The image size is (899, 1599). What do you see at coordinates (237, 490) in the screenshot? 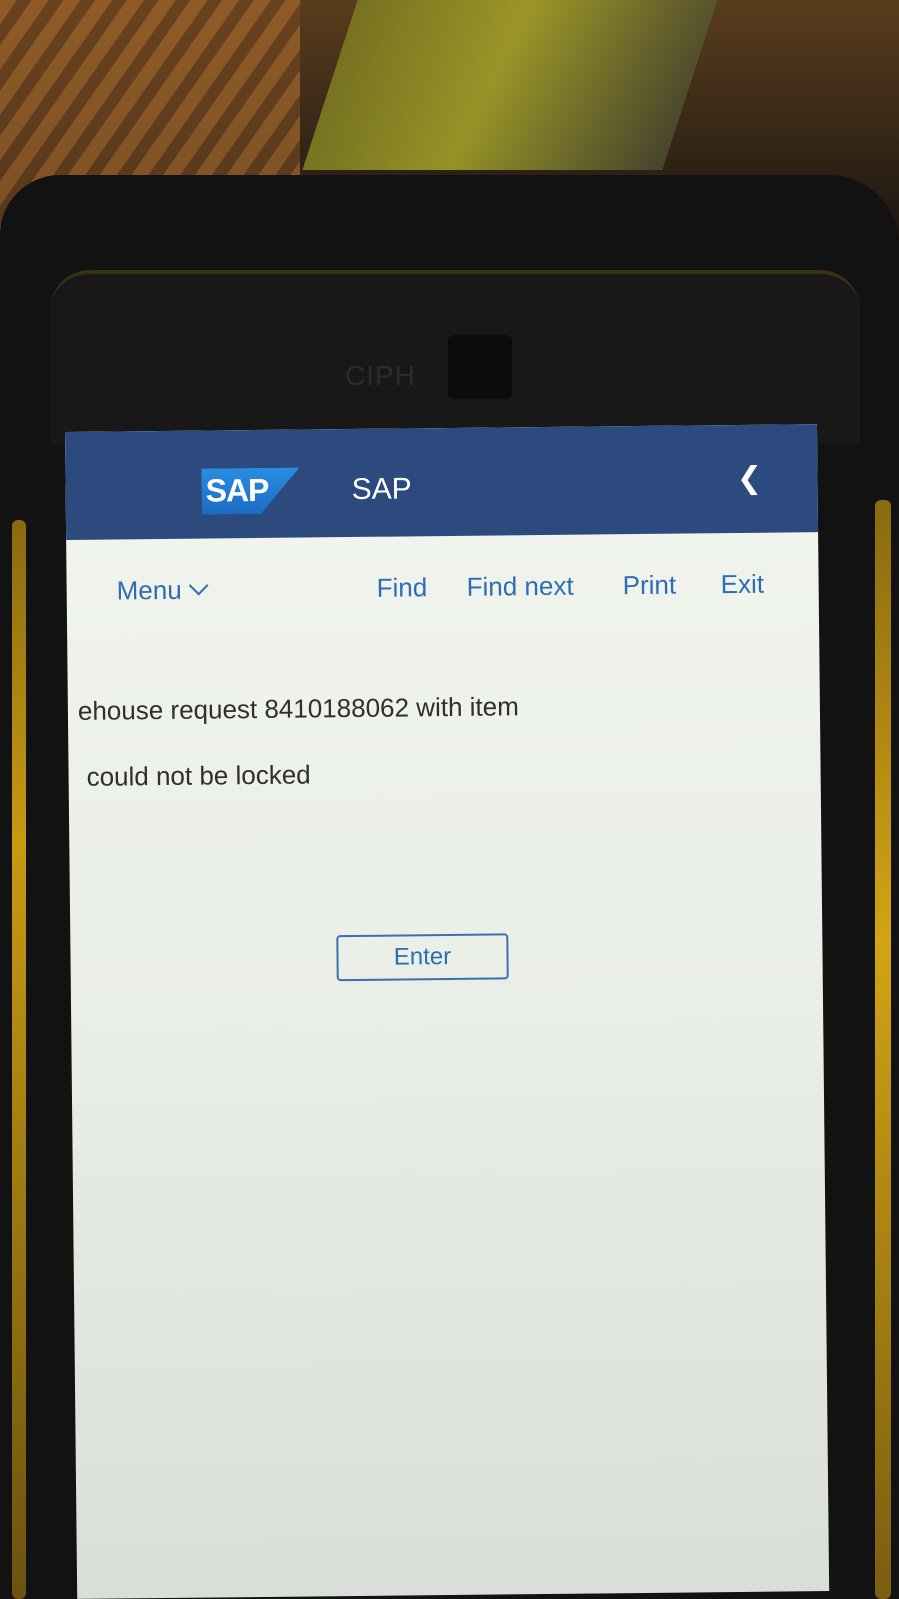
I see `sap-logo-text: SAP` at bounding box center [237, 490].